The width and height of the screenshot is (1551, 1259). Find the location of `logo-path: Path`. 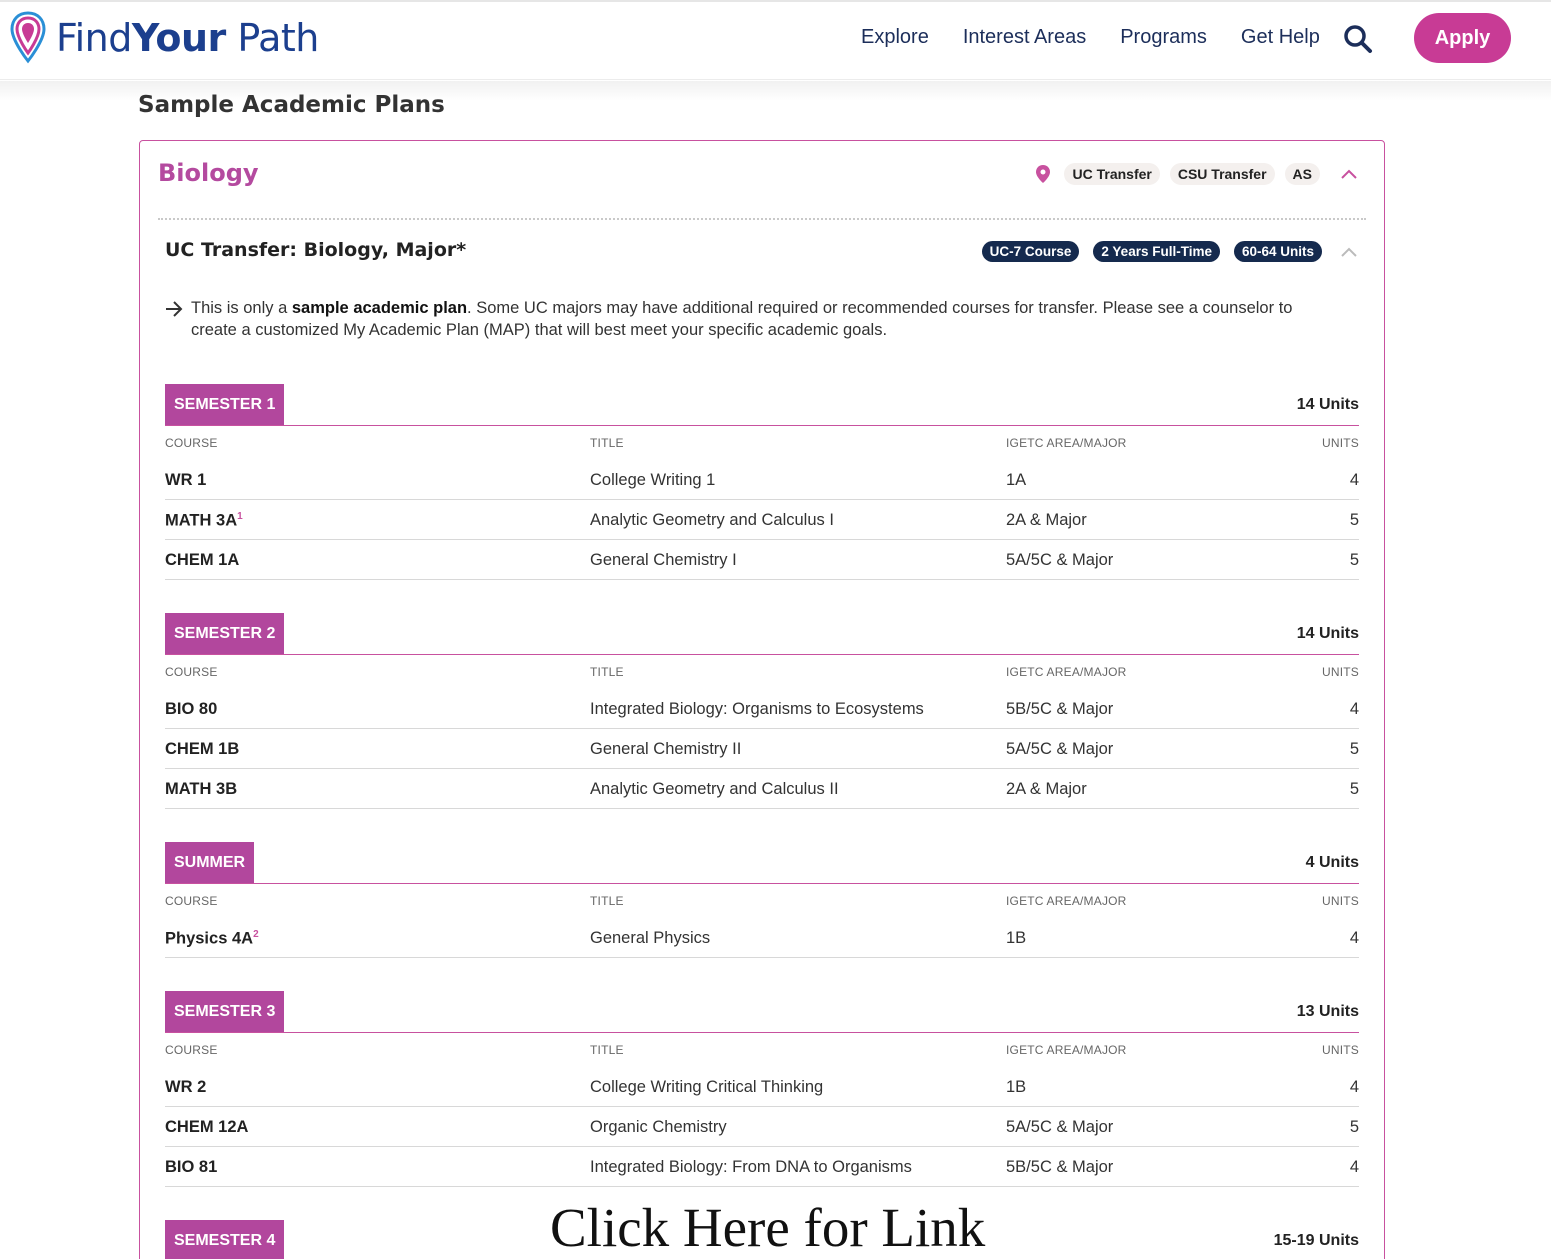

logo-path: Path is located at coordinates (278, 38).